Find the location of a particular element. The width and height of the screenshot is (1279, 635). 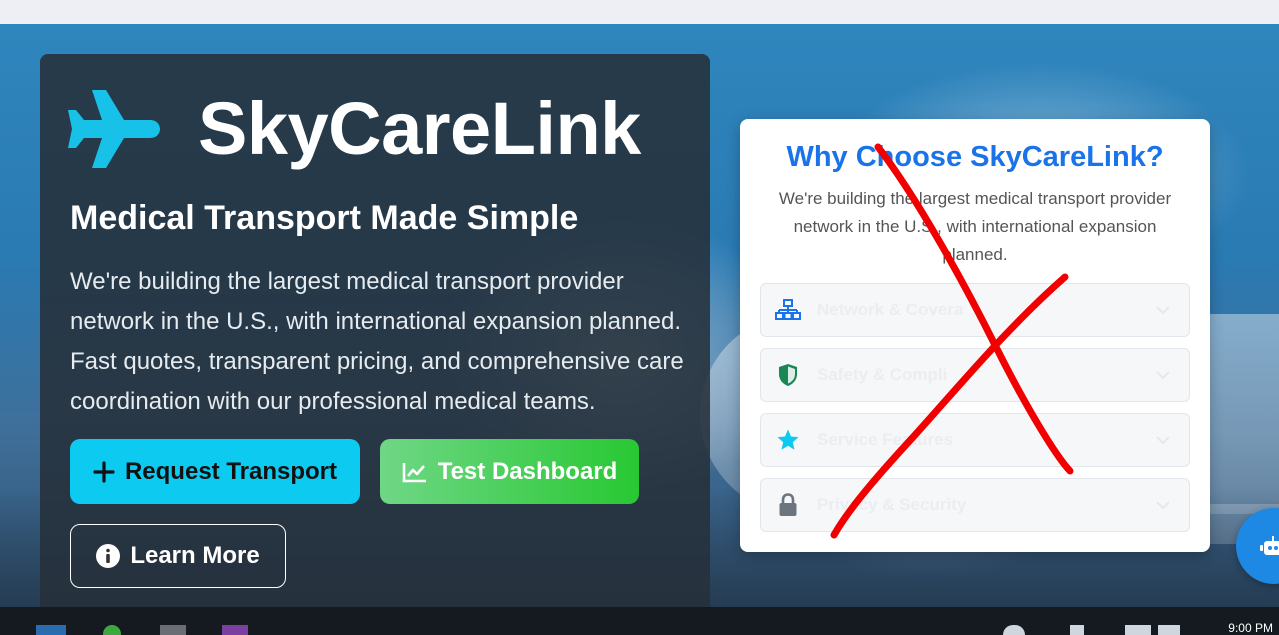

accordion-privacy-security: Privacy & Security is located at coordinates (975, 505).